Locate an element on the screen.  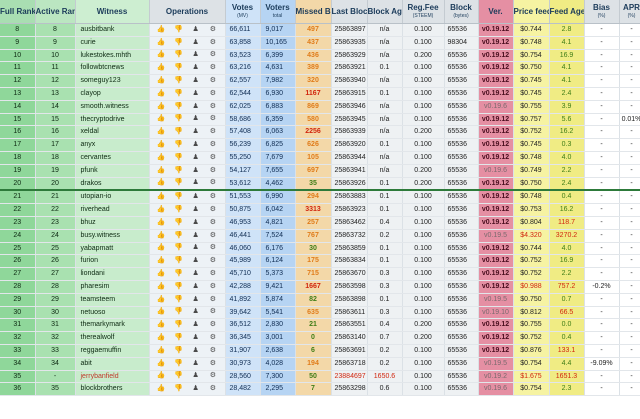
witness-name-link: abit is located at coordinates (112, 364).